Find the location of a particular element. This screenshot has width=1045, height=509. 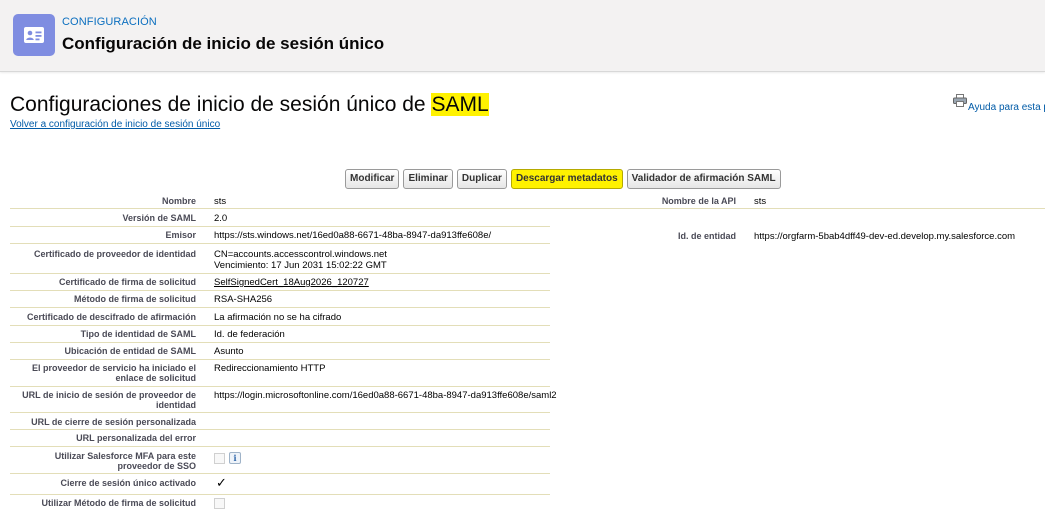

idp-login-url-label-line1: URL de inicio de sesión de proveedor de is located at coordinates (109, 395).